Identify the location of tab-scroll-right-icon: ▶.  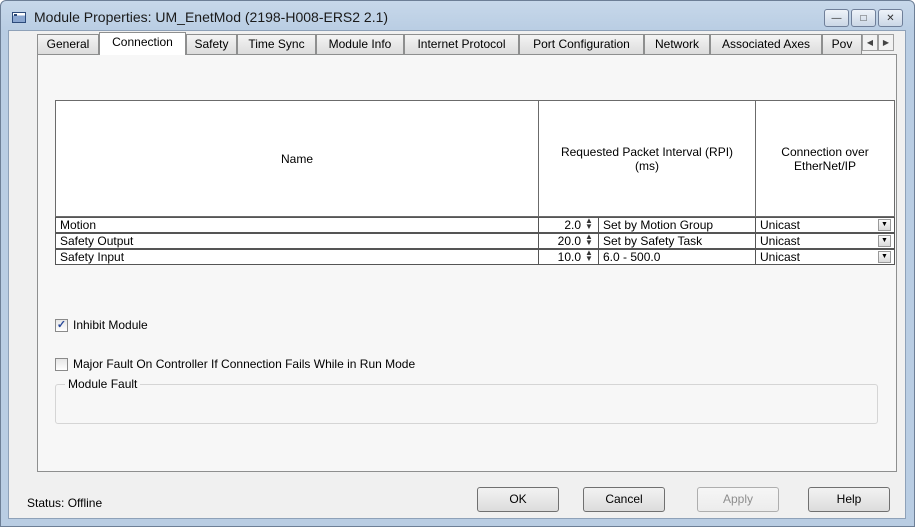
(886, 42).